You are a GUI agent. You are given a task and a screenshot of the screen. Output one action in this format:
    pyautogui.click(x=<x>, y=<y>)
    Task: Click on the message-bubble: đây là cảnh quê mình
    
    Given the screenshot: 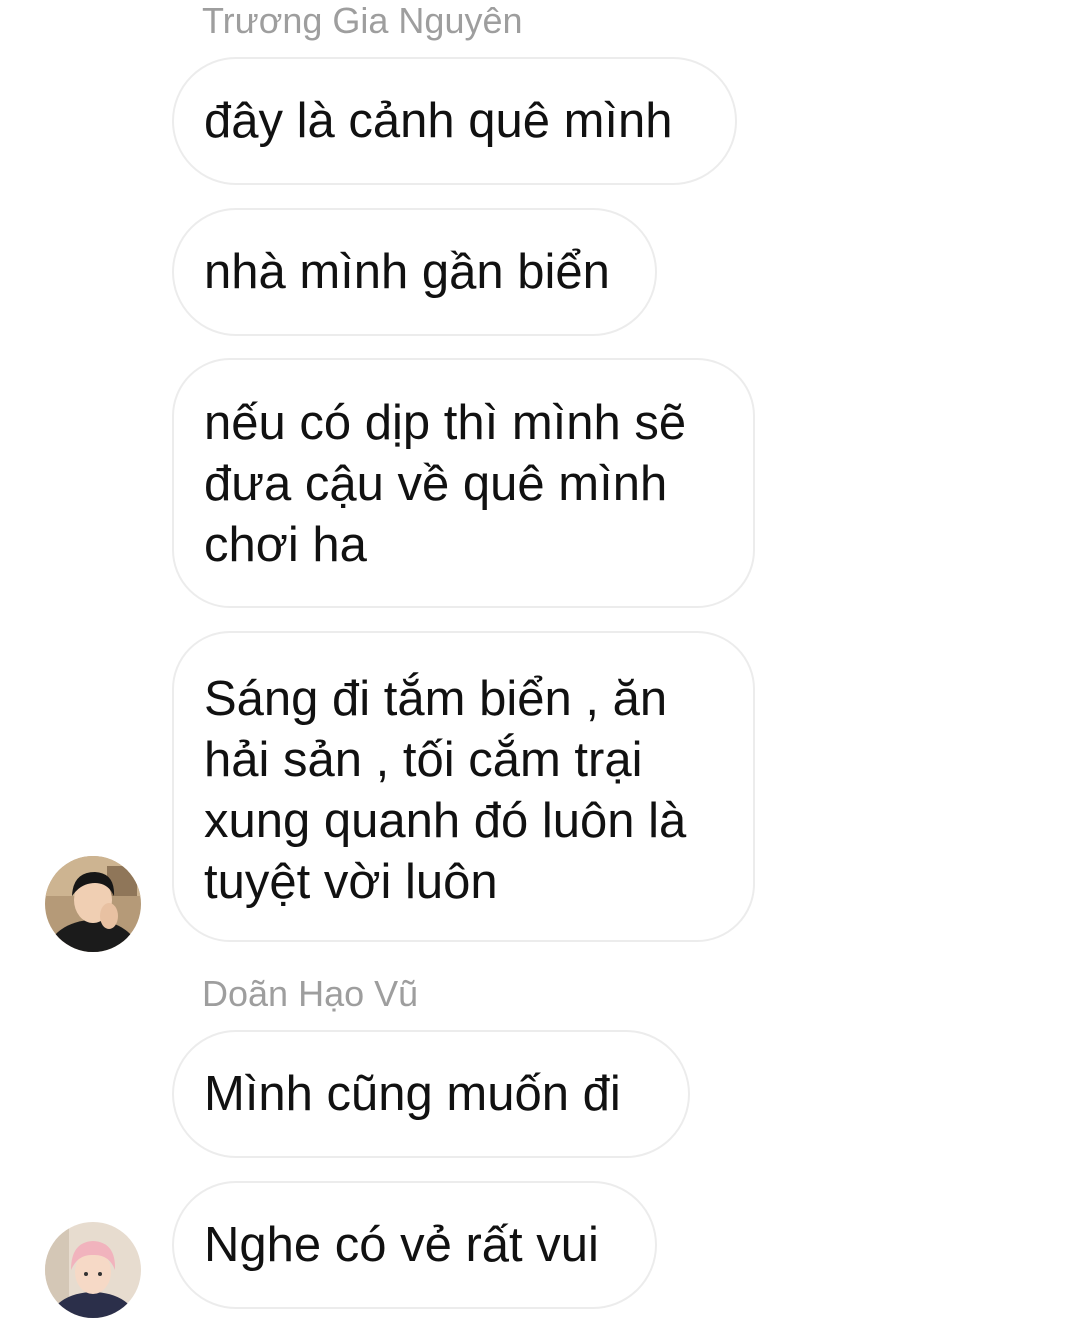 What is the action you would take?
    pyautogui.click(x=454, y=121)
    